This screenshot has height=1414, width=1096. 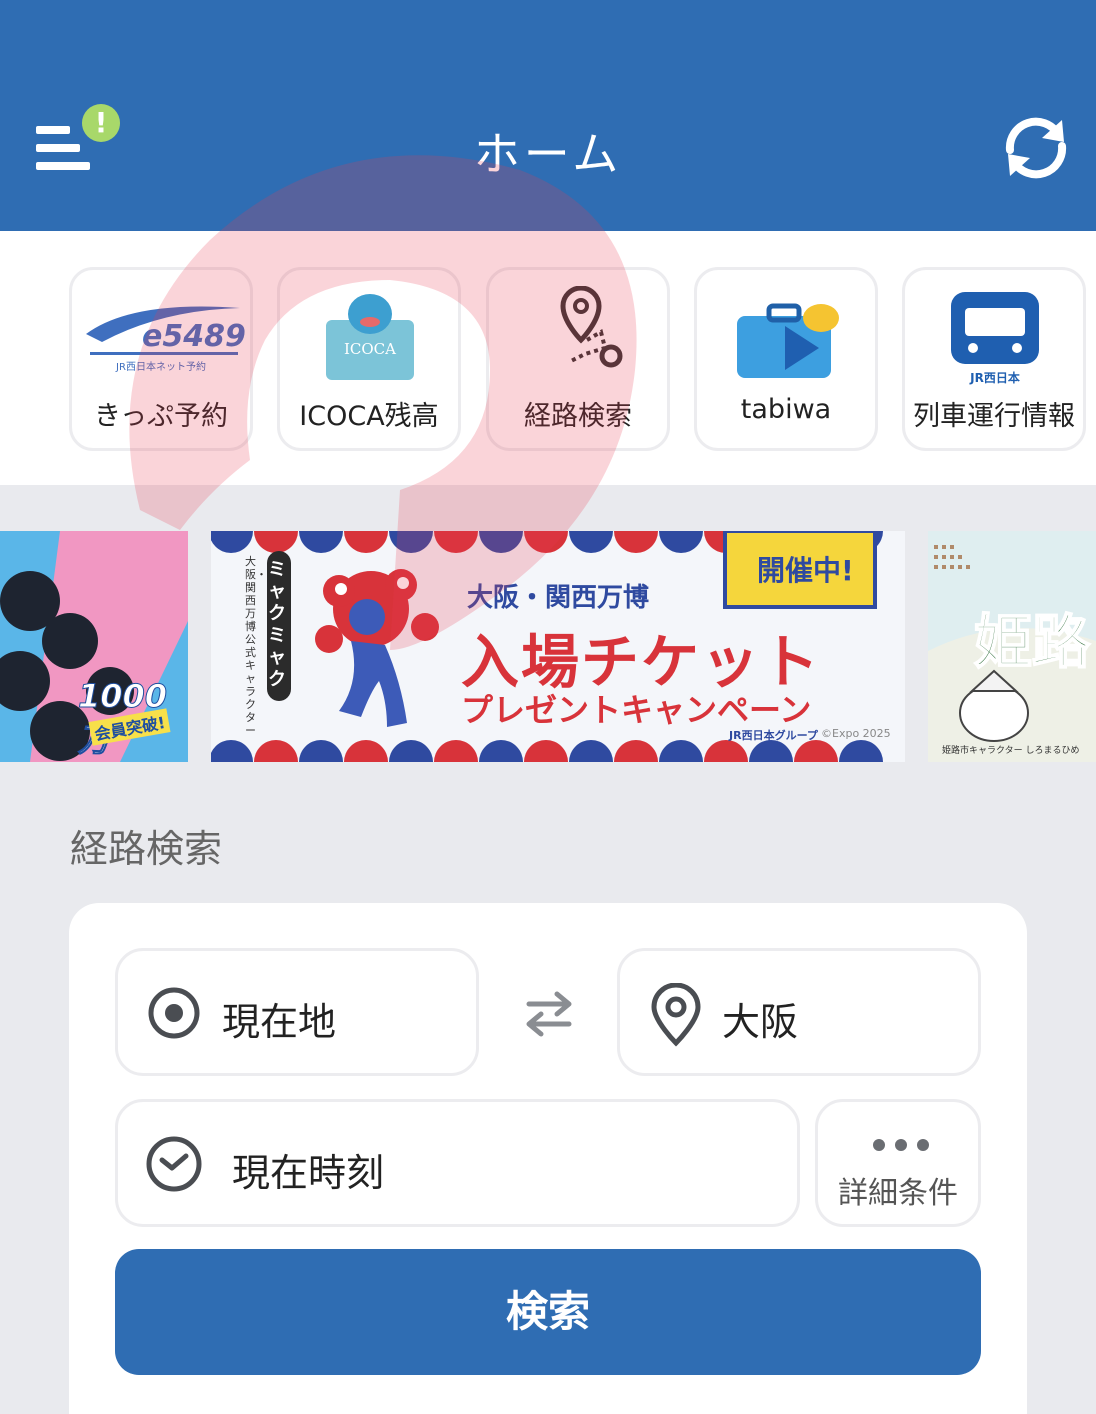 What do you see at coordinates (548, 154) in the screenshot?
I see `page-title: ホーム` at bounding box center [548, 154].